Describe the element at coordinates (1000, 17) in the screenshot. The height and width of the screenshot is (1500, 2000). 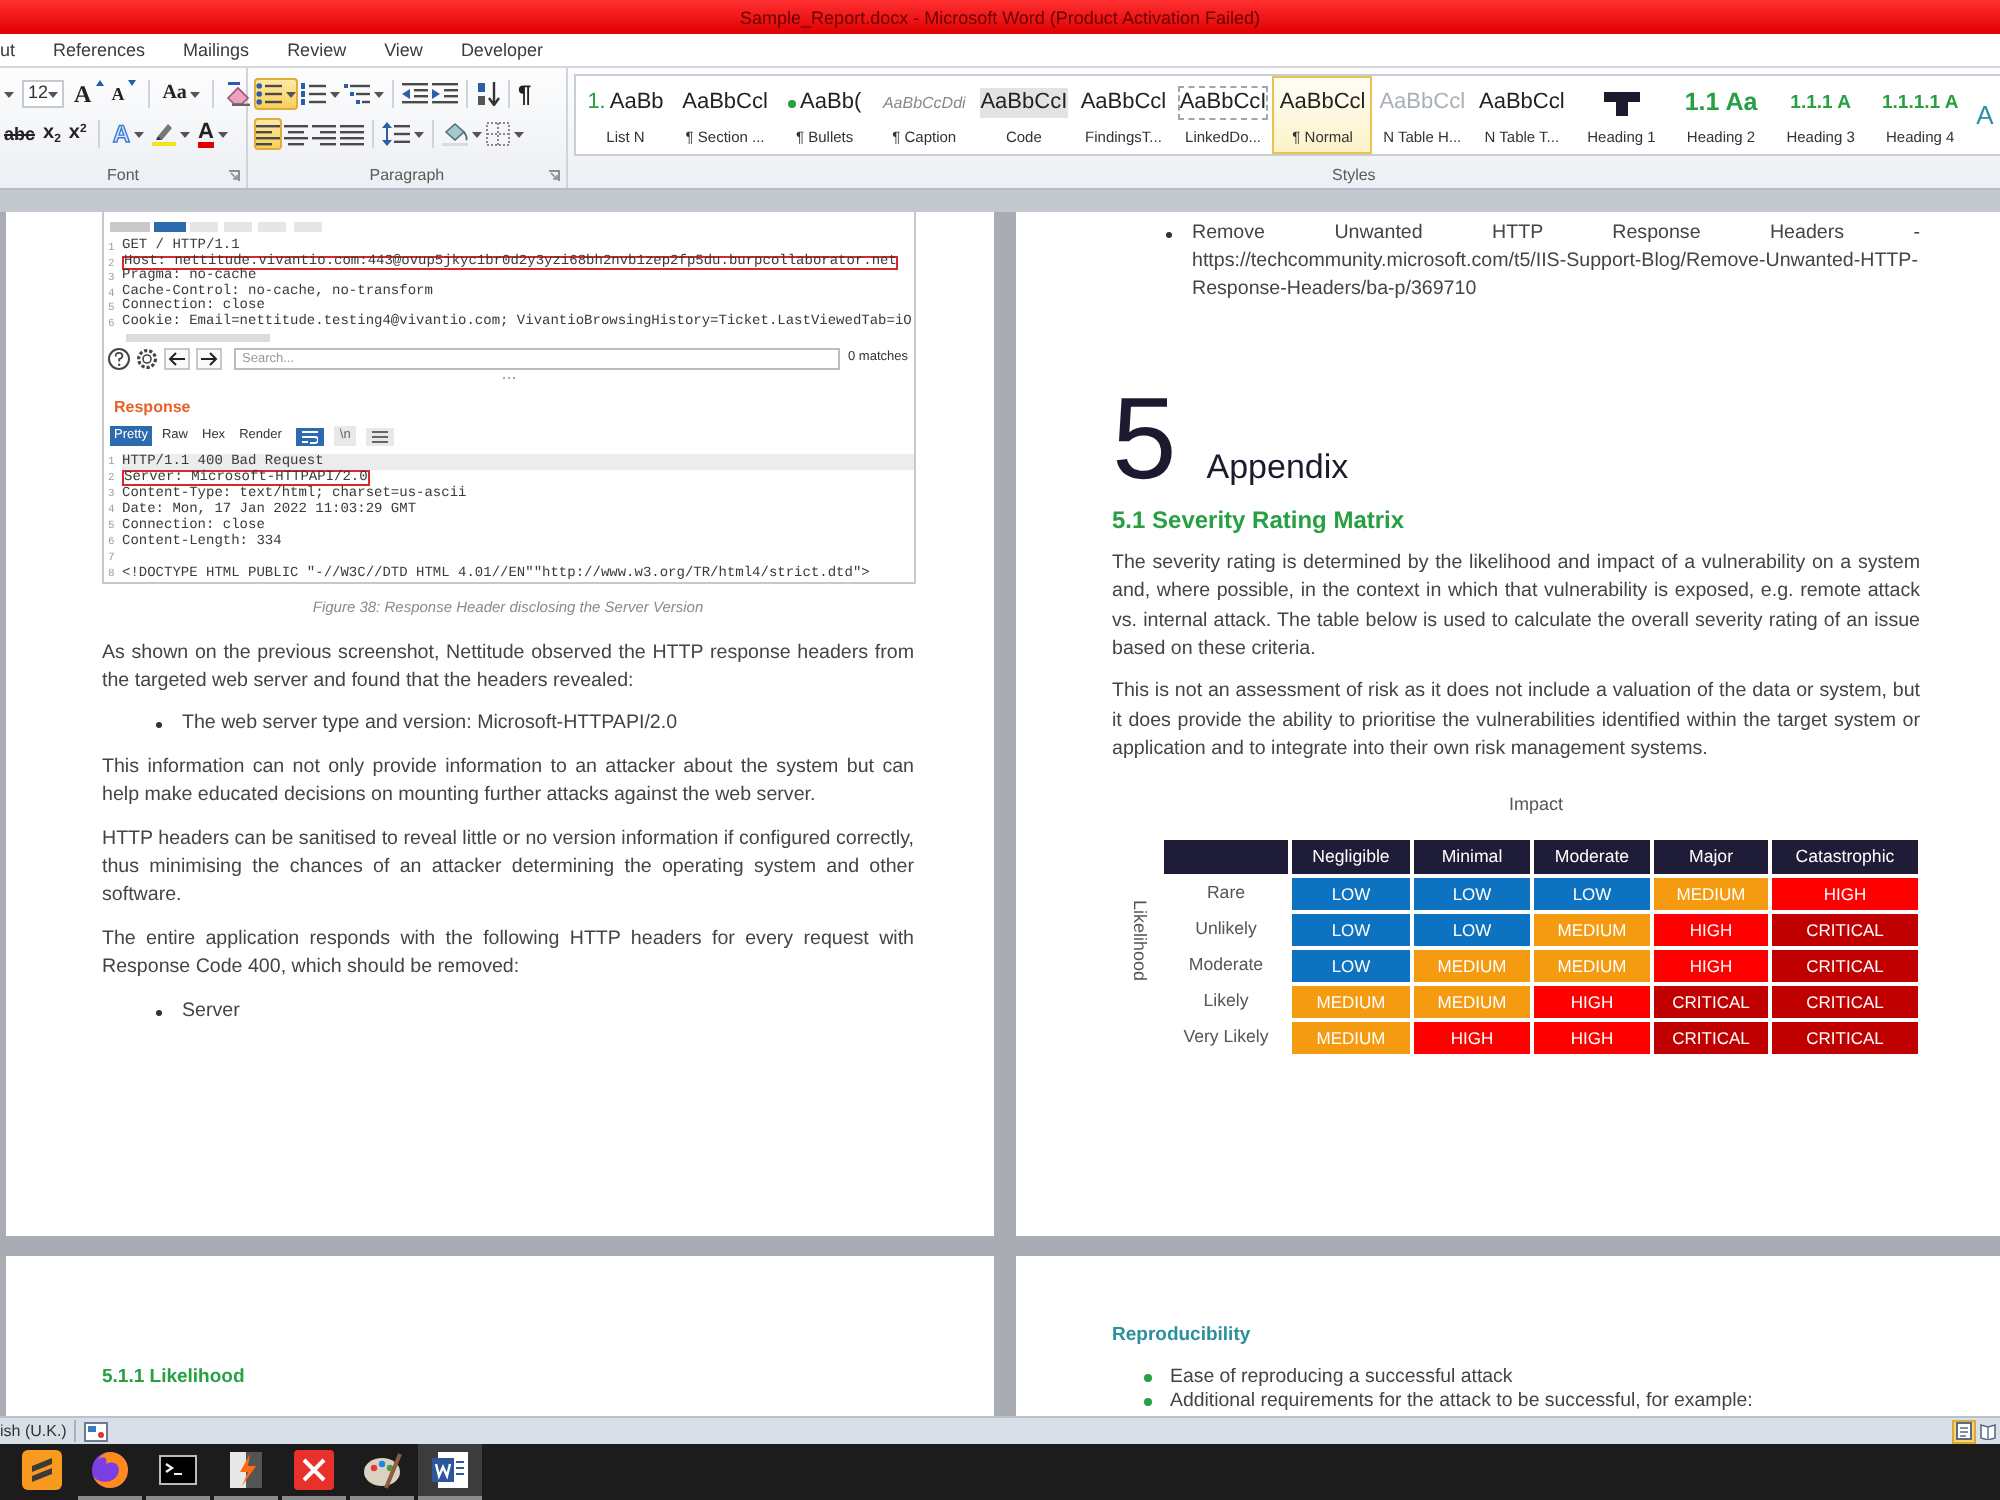
I see `window-title: Sample_Report.docx - Microsoft Word (Product Activation Failed)` at that location.